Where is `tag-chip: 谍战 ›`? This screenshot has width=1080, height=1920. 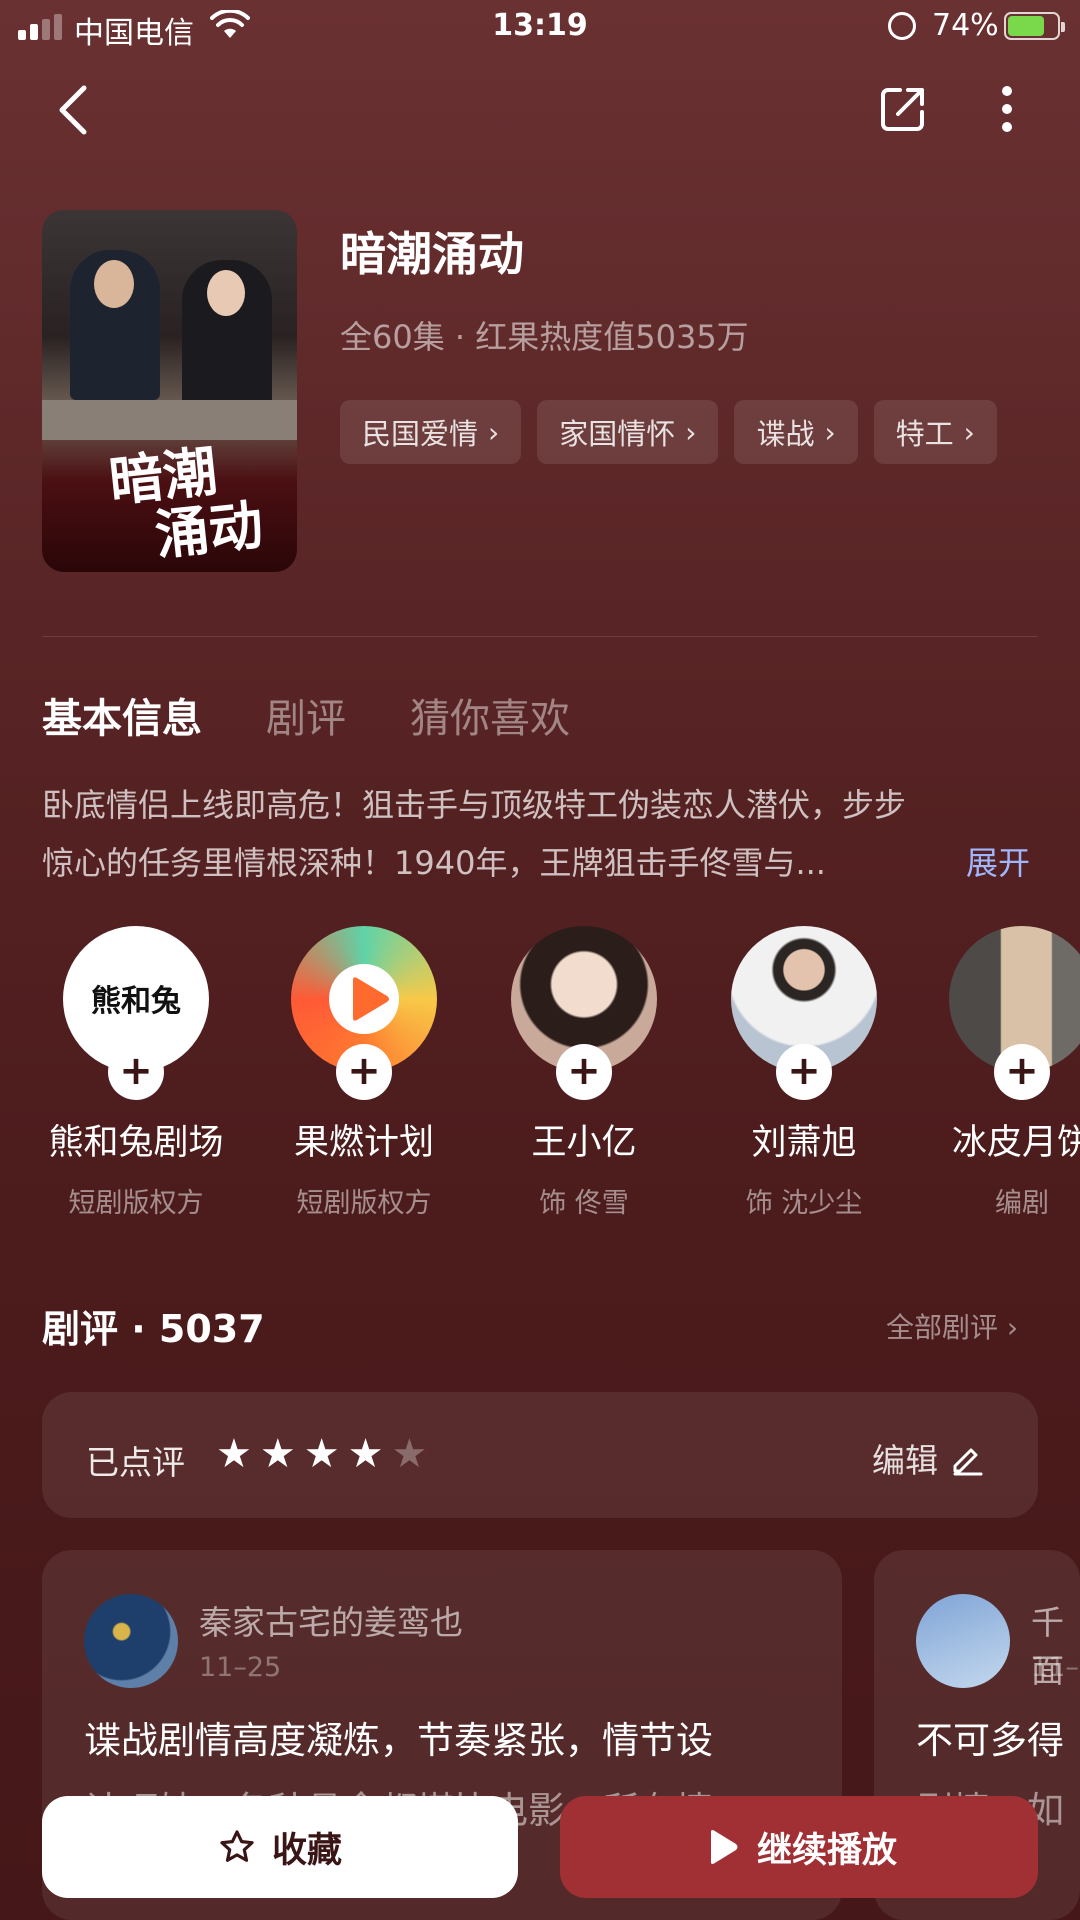
tag-chip: 谍战 › is located at coordinates (796, 432).